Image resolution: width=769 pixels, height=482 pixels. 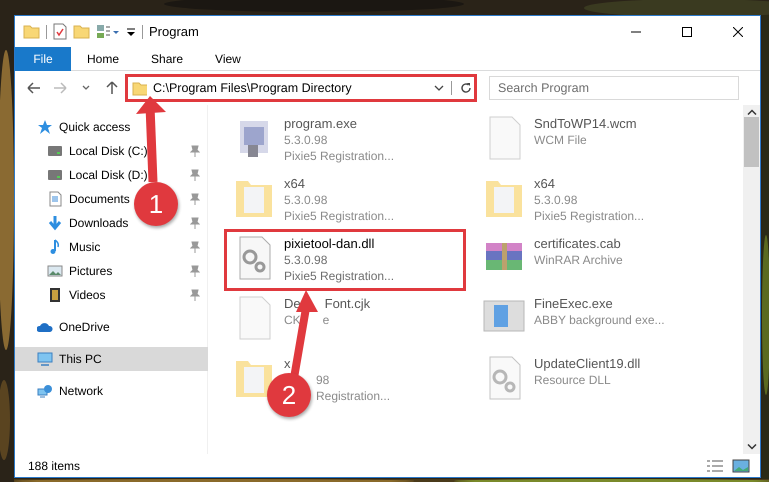 What do you see at coordinates (560, 140) in the screenshot?
I see `file-detail: WCM File` at bounding box center [560, 140].